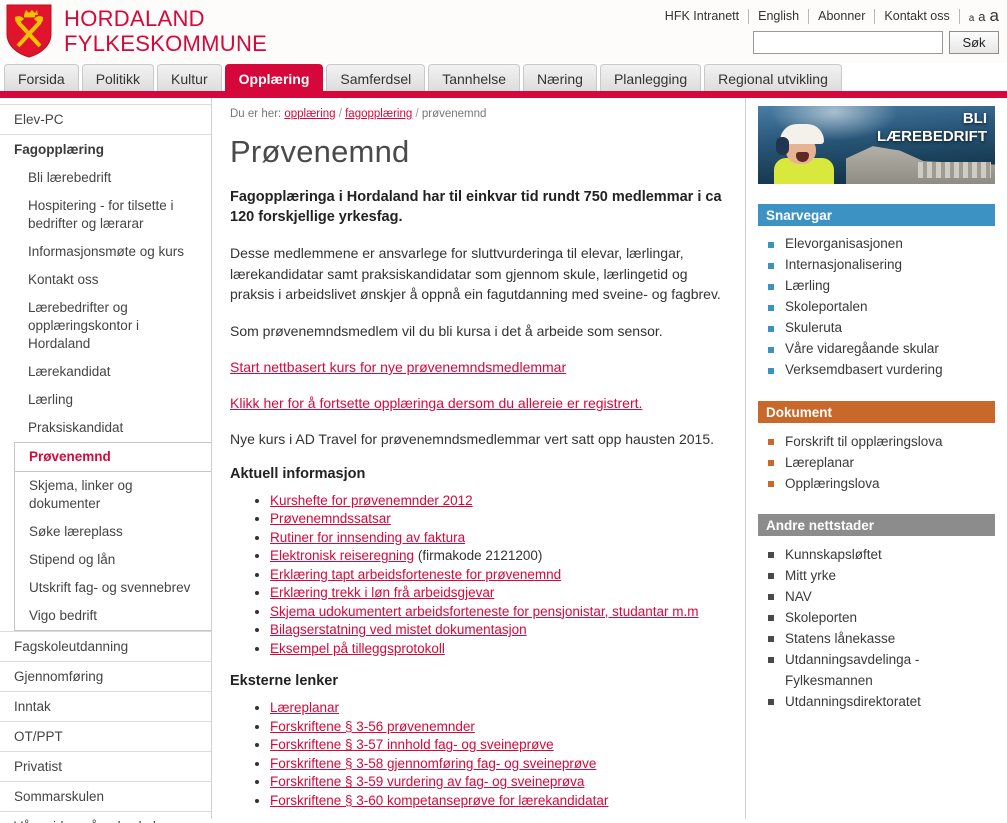 This screenshot has width=1007, height=823. What do you see at coordinates (848, 42) in the screenshot?
I see `search-input` at bounding box center [848, 42].